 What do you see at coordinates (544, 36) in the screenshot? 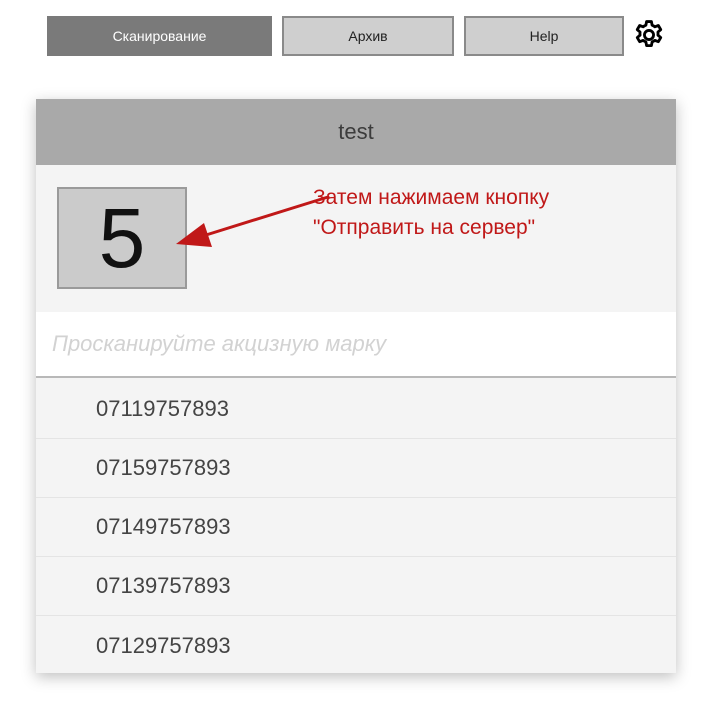
I see `tab-help: Help` at bounding box center [544, 36].